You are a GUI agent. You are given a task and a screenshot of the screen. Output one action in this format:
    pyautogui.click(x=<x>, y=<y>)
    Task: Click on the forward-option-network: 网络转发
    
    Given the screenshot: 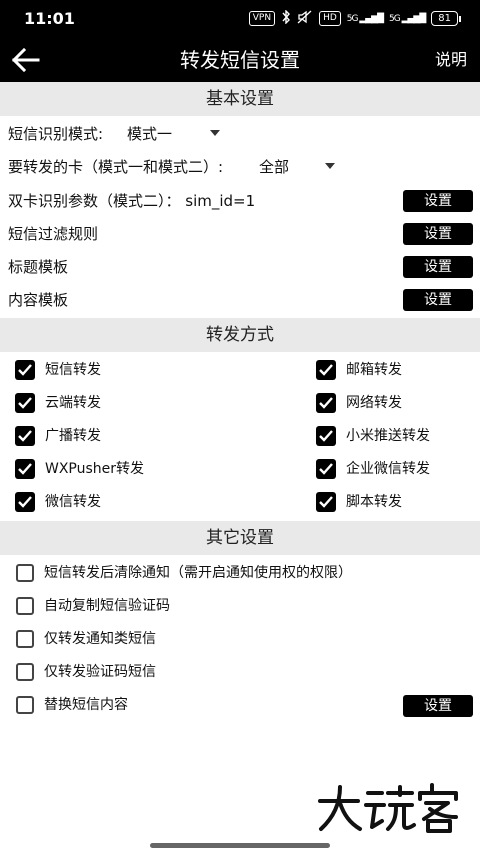 What is the action you would take?
    pyautogui.click(x=359, y=403)
    